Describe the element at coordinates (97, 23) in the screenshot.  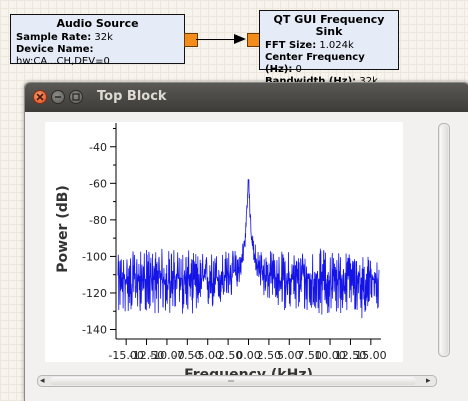
I see `audio-source-title: Audio Source` at that location.